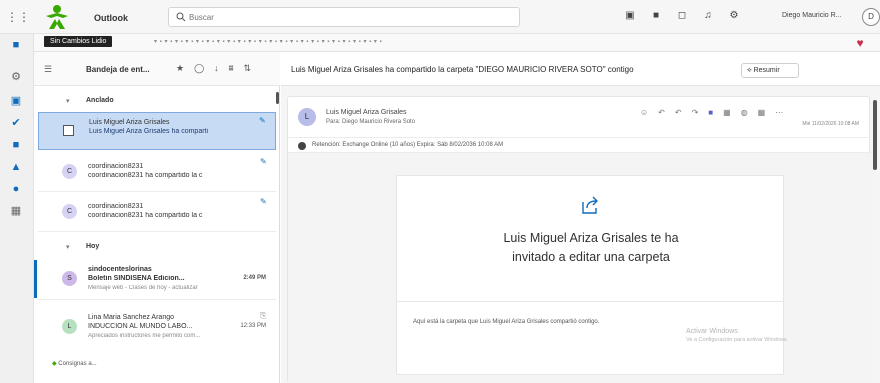 Image resolution: width=880 pixels, height=383 pixels. I want to click on watermark-subtitle: Ve a Configuración para activar Windows., so click(737, 340).